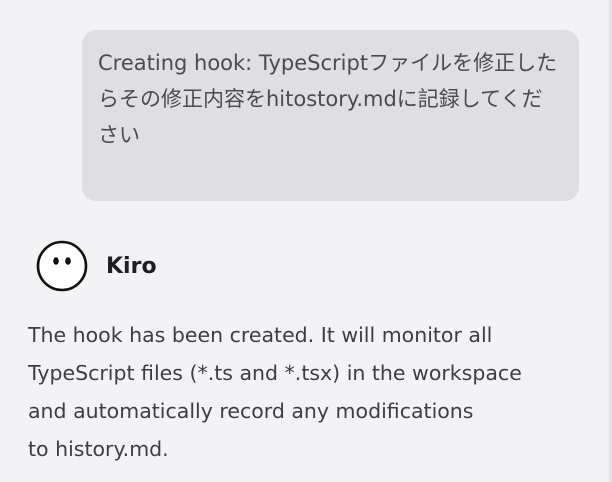 Image resolution: width=612 pixels, height=482 pixels. Describe the element at coordinates (131, 266) in the screenshot. I see `agent-name: Kiro` at that location.